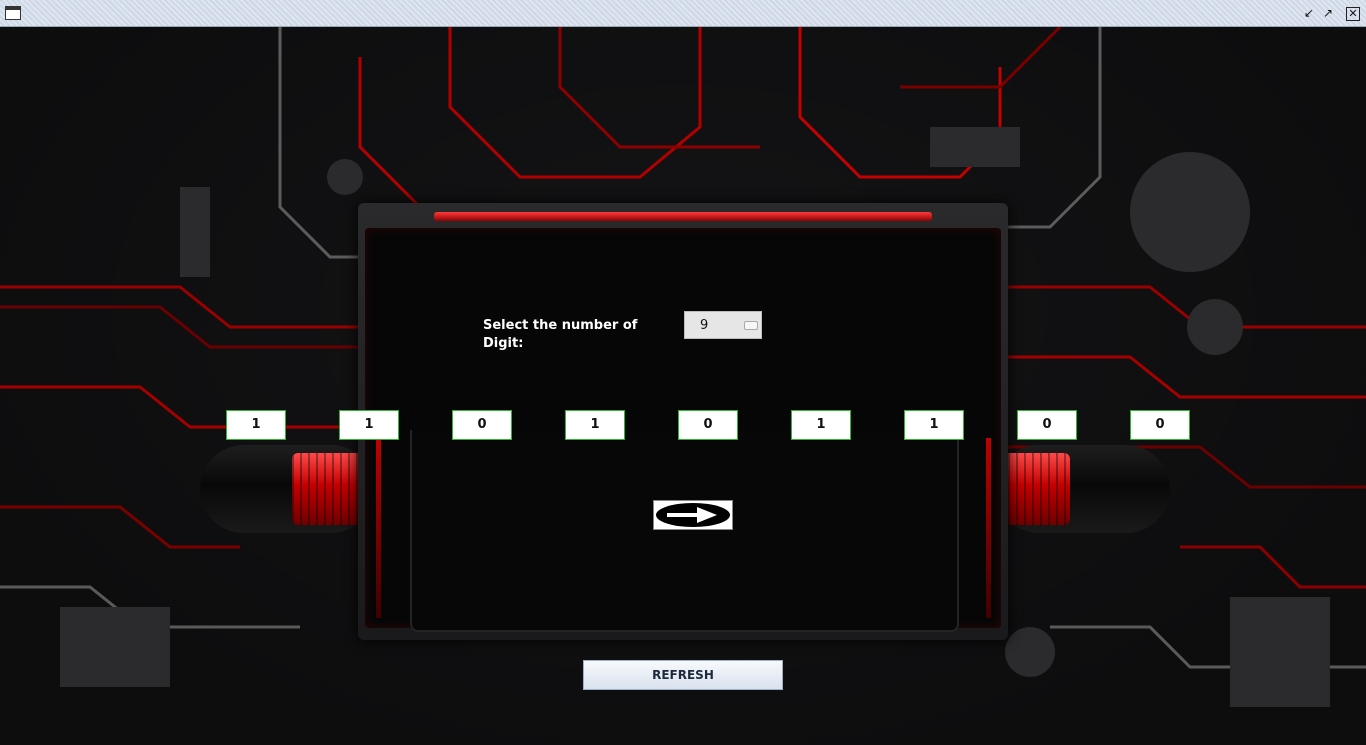  What do you see at coordinates (683, 675) in the screenshot?
I see `refresh-button: REFRESH` at bounding box center [683, 675].